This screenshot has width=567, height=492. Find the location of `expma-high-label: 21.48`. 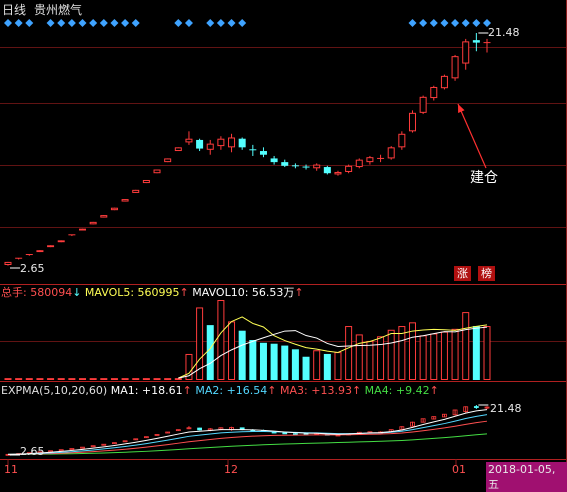

expma-high-label: 21.48 is located at coordinates (506, 408).